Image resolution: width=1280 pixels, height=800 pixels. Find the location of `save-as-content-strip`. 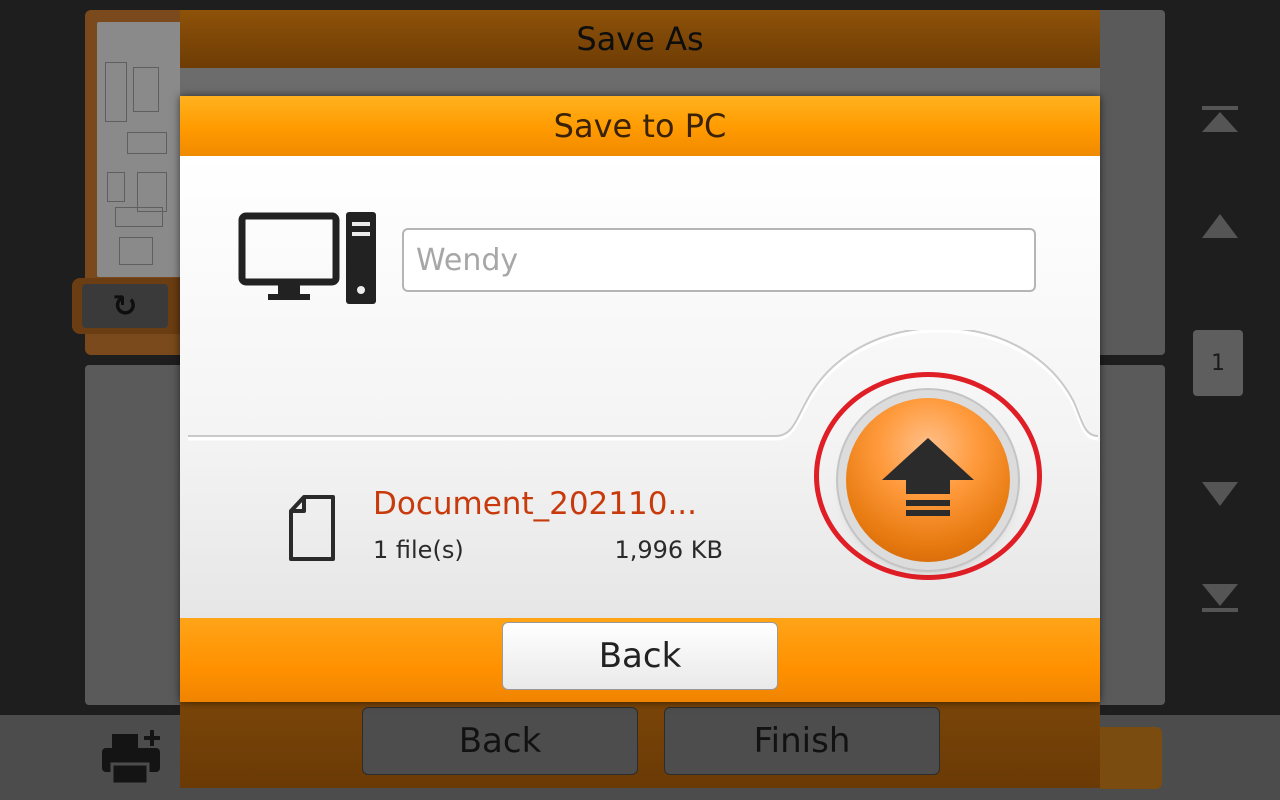

save-as-content-strip is located at coordinates (640, 83).